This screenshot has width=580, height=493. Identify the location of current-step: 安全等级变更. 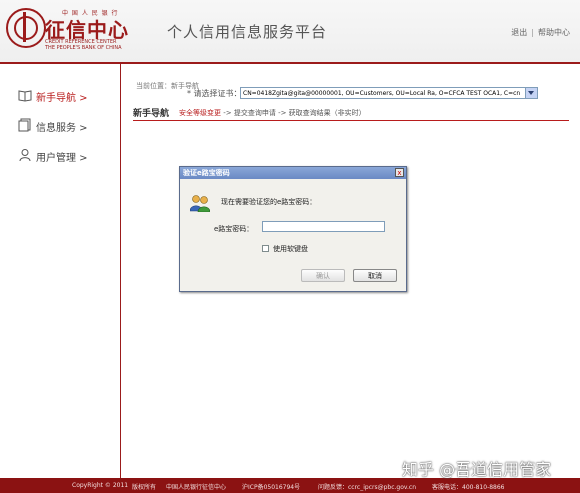
(200, 113).